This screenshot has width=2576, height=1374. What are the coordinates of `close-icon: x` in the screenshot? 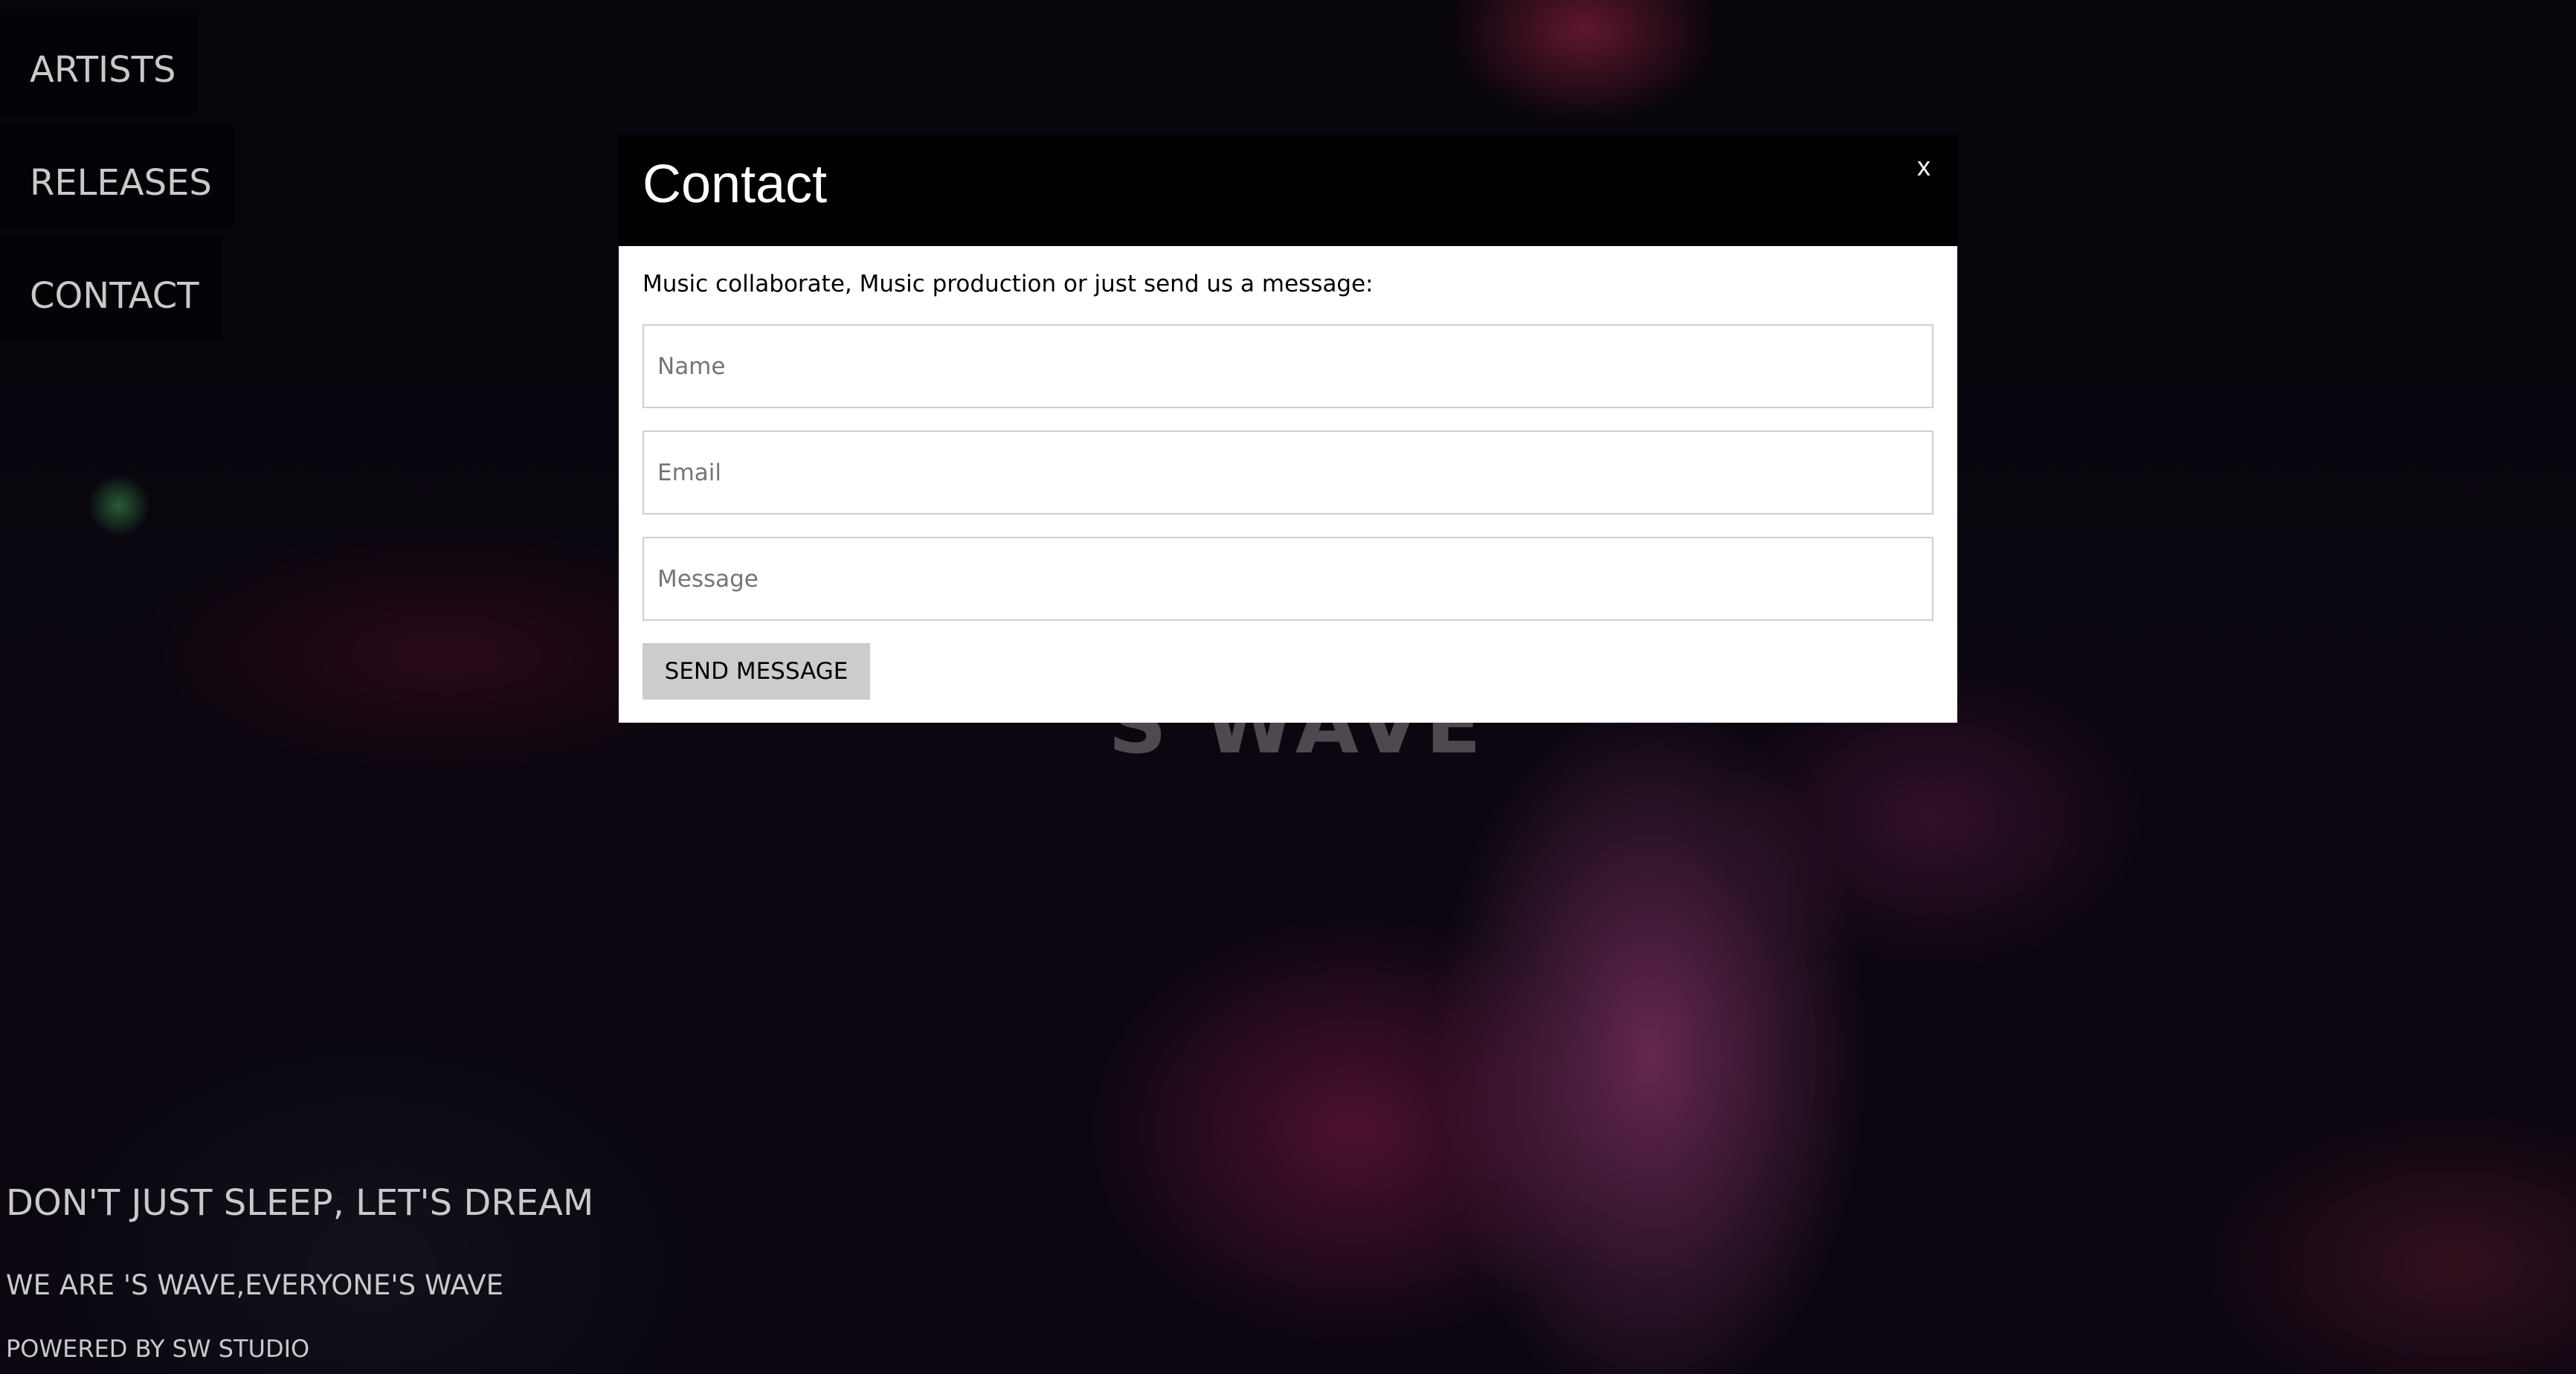 It's located at (1924, 167).